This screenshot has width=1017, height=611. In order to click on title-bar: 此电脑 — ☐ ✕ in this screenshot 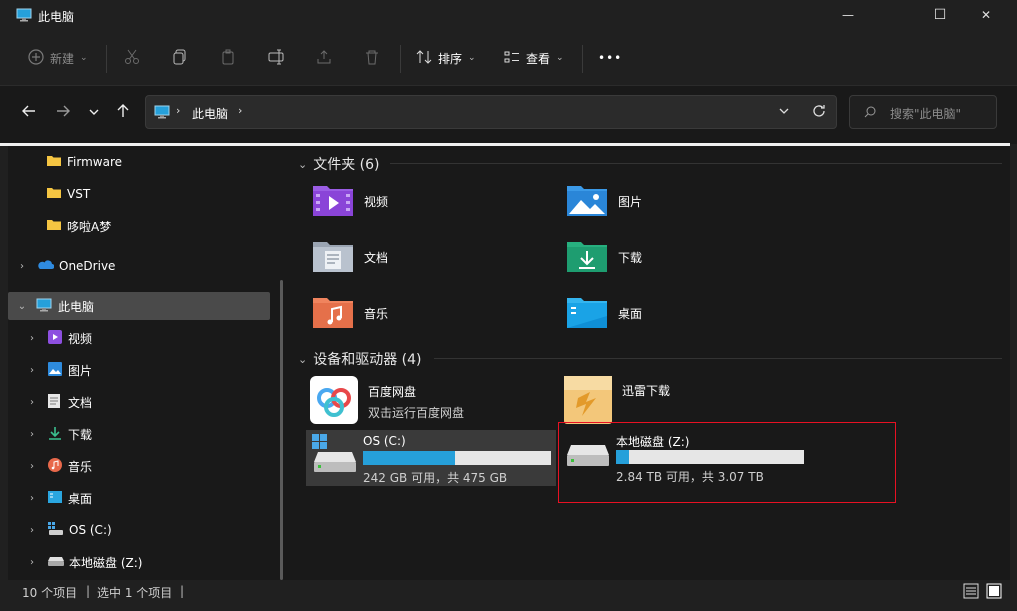, I will do `click(508, 16)`.